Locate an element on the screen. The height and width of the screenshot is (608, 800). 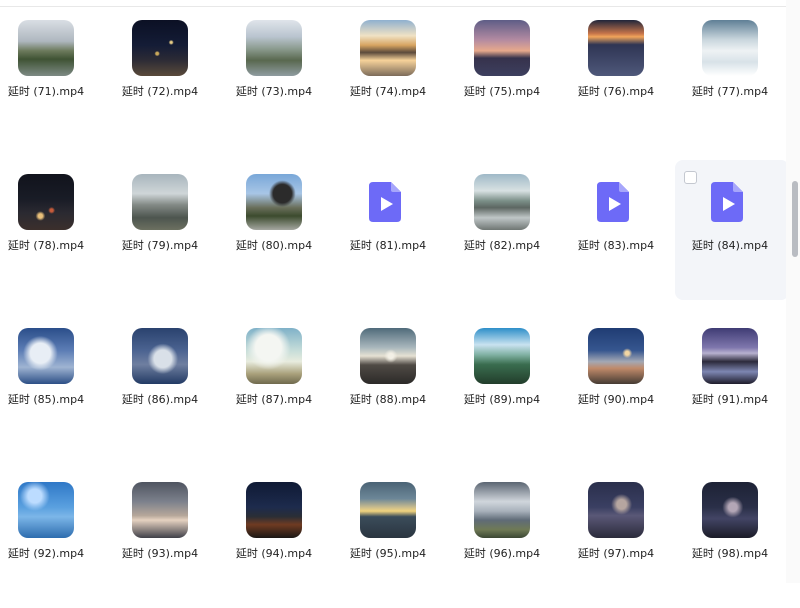
file-item: 延时 (80).mp4 is located at coordinates (276, 230).